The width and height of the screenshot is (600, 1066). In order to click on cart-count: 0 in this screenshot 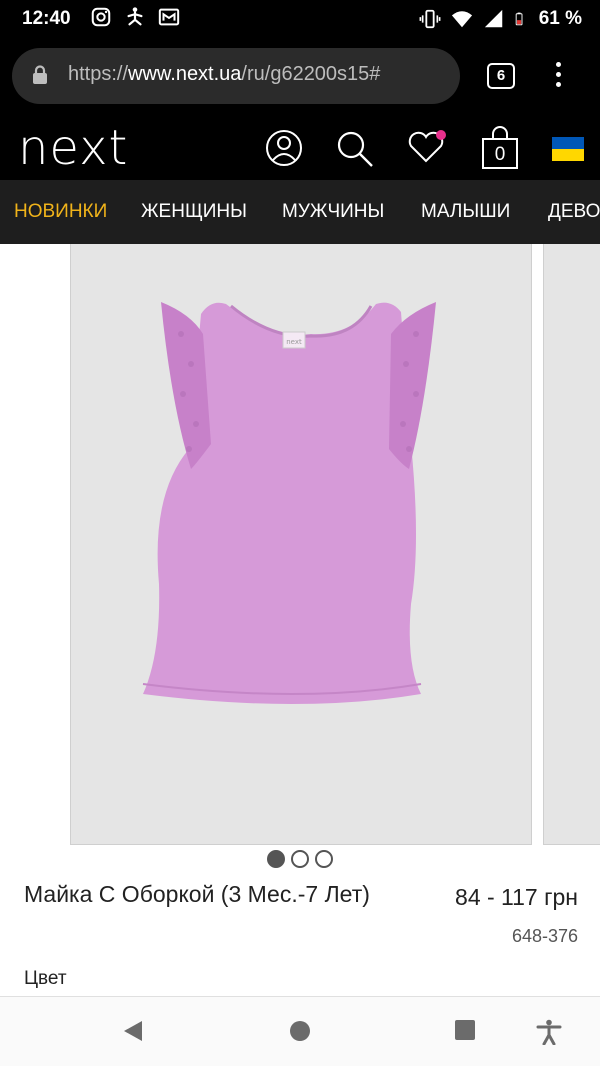, I will do `click(500, 154)`.